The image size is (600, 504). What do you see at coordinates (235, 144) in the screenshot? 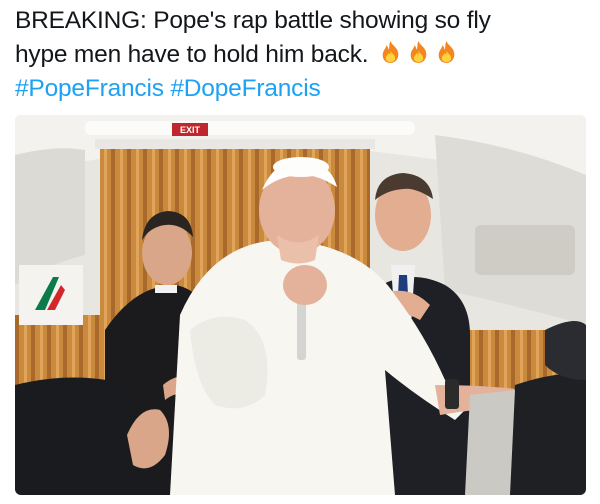
I see `curtain-rail` at bounding box center [235, 144].